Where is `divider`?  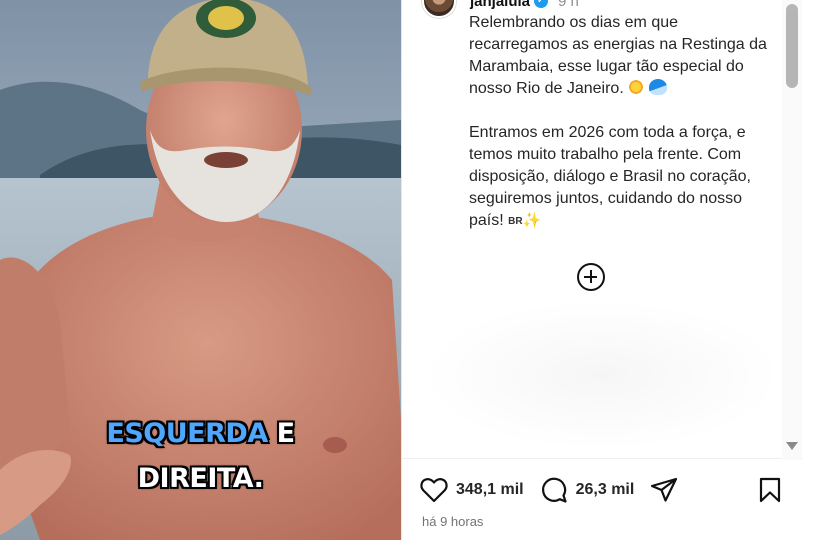 divider is located at coordinates (603, 458).